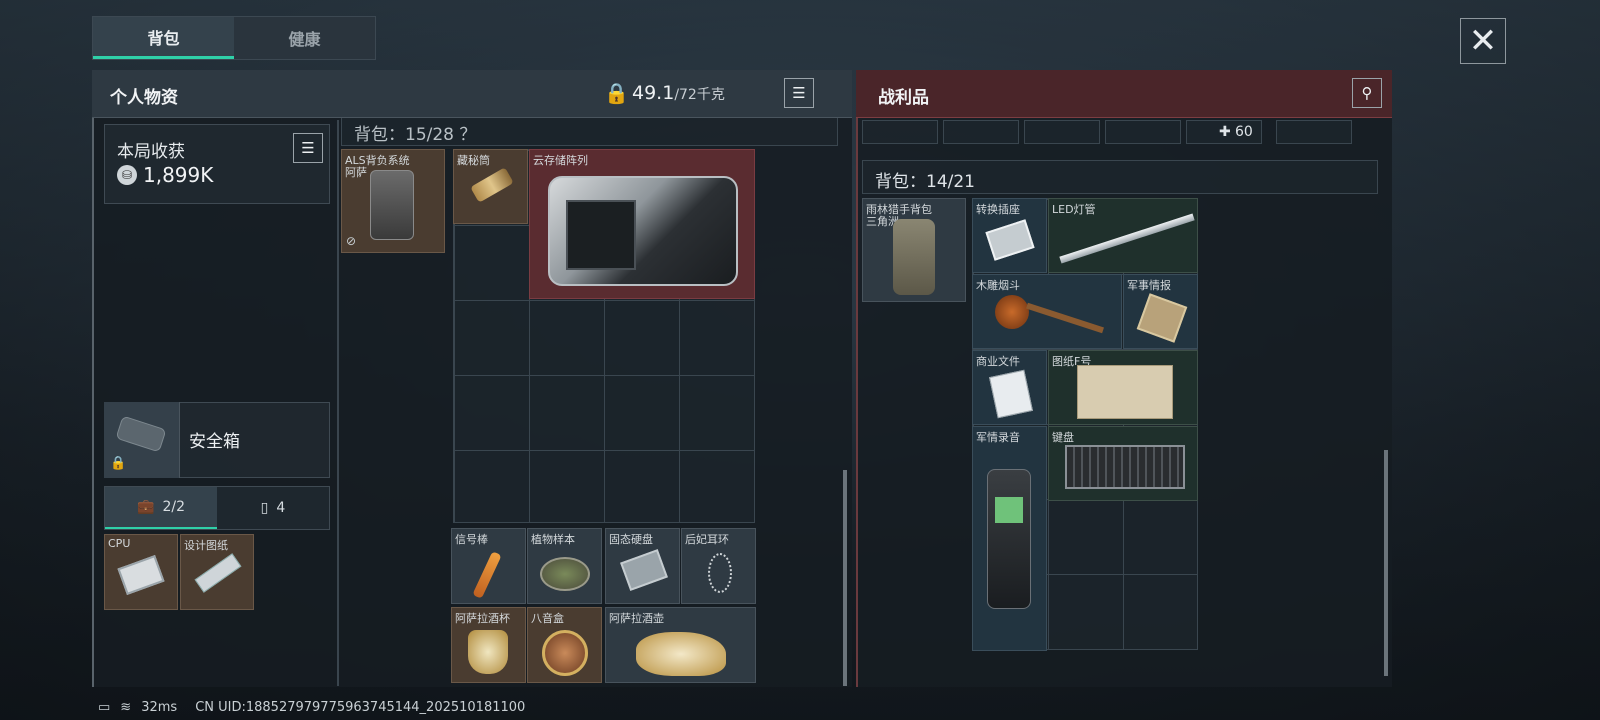 The height and width of the screenshot is (720, 1600). I want to click on item-label: 设计图纸, so click(206, 545).